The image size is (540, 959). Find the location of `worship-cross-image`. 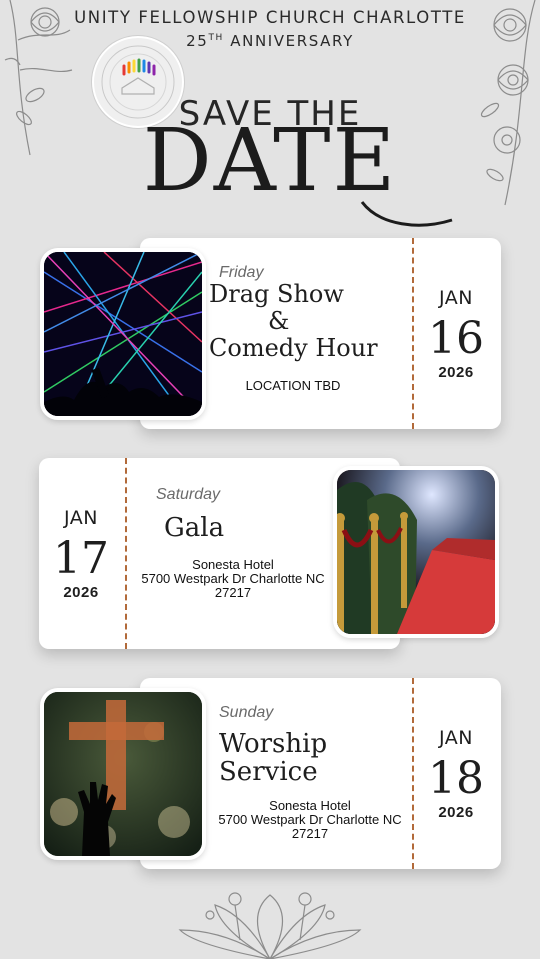

worship-cross-image is located at coordinates (123, 774).